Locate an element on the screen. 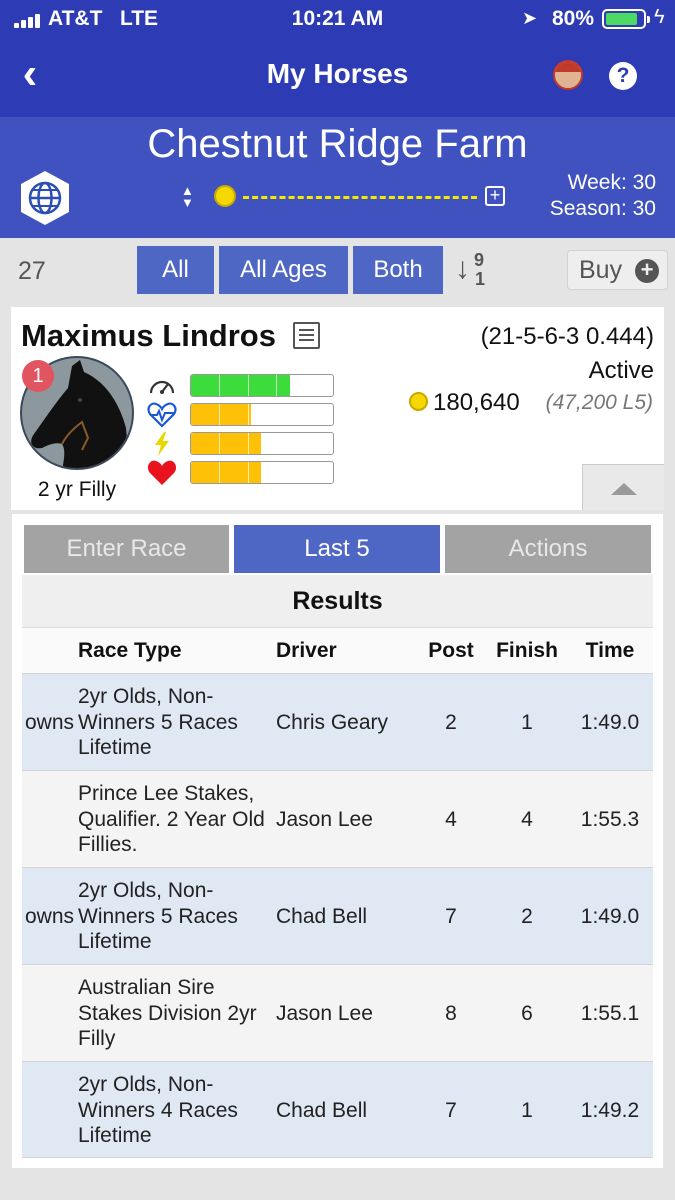  horse-age: 2 yr Filly is located at coordinates (77, 489).